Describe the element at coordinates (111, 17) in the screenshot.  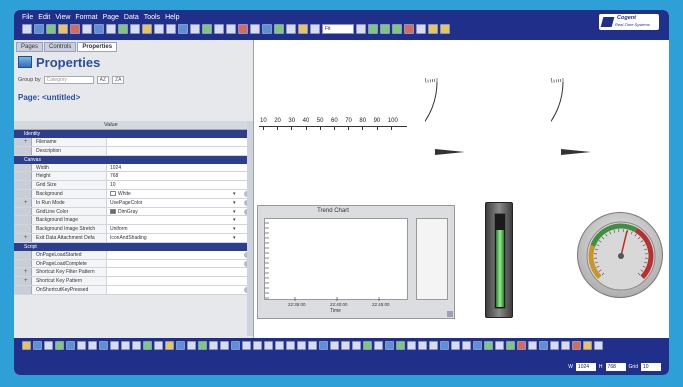
I see `menu-page: Page` at that location.